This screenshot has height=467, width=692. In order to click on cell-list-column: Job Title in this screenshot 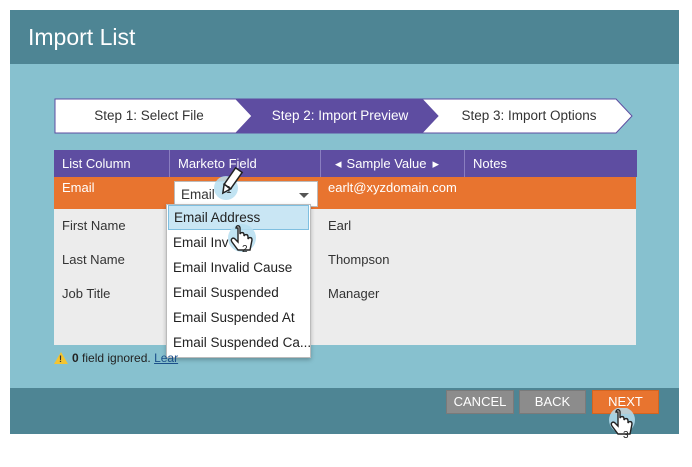, I will do `click(86, 293)`.